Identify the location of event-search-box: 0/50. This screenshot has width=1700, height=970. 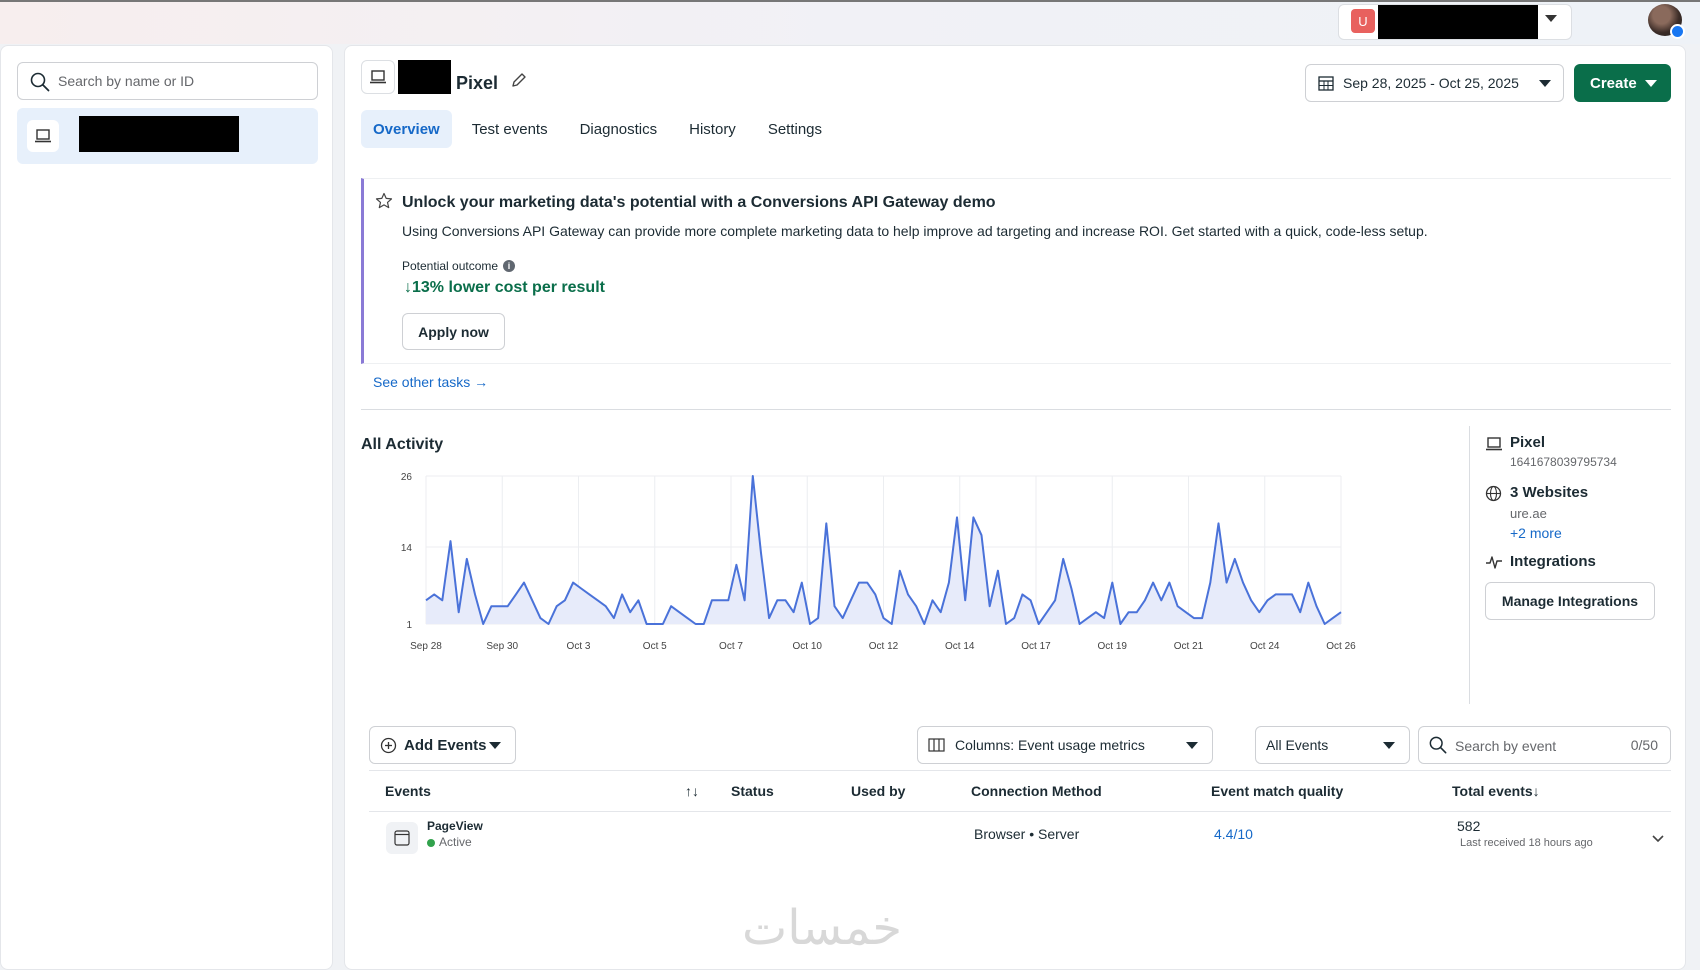
(1544, 745).